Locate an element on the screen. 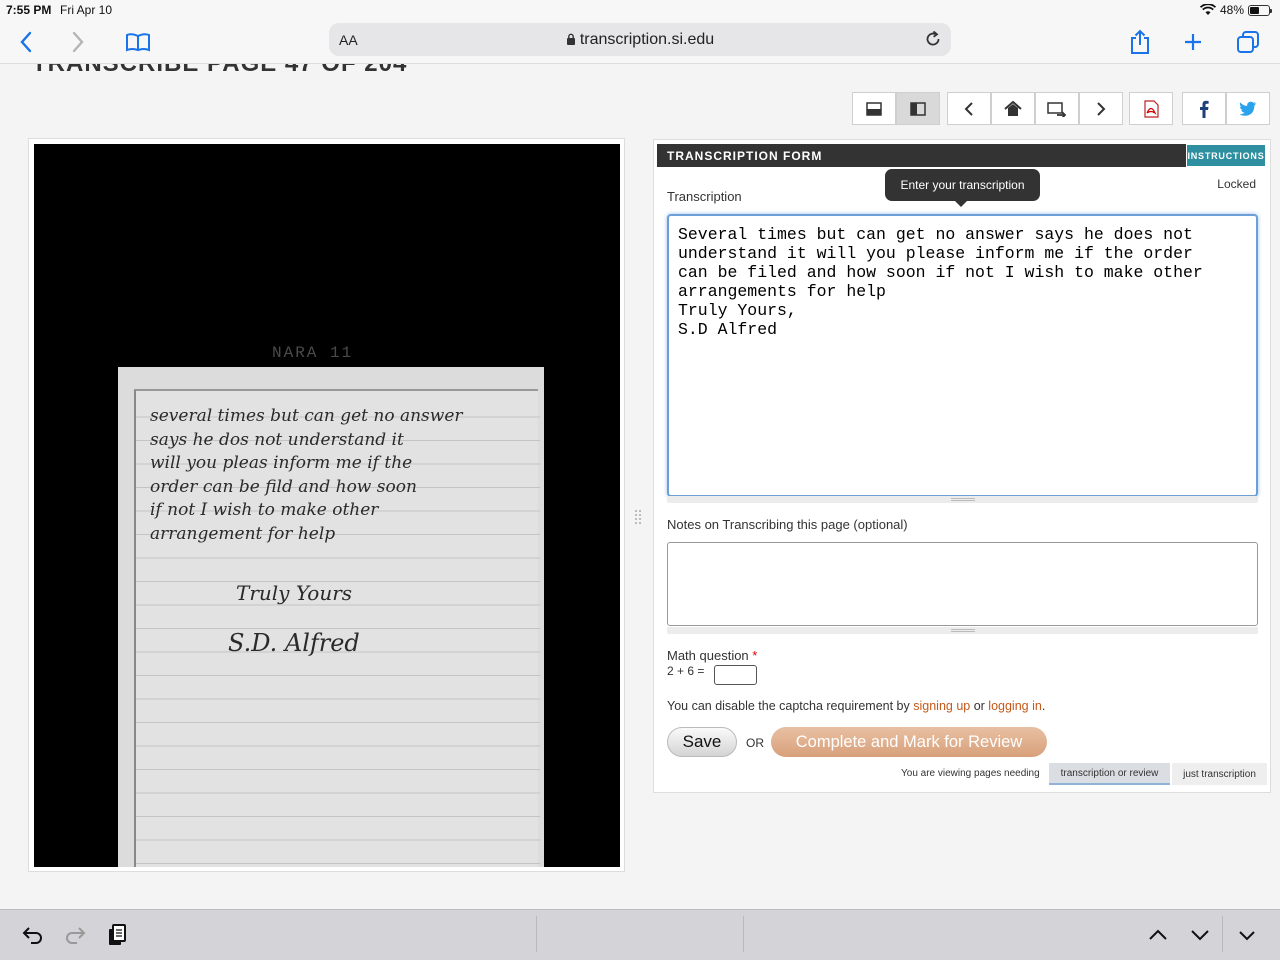 This screenshot has width=1280, height=960. handwritten-signature: S.D. Alfred is located at coordinates (294, 643).